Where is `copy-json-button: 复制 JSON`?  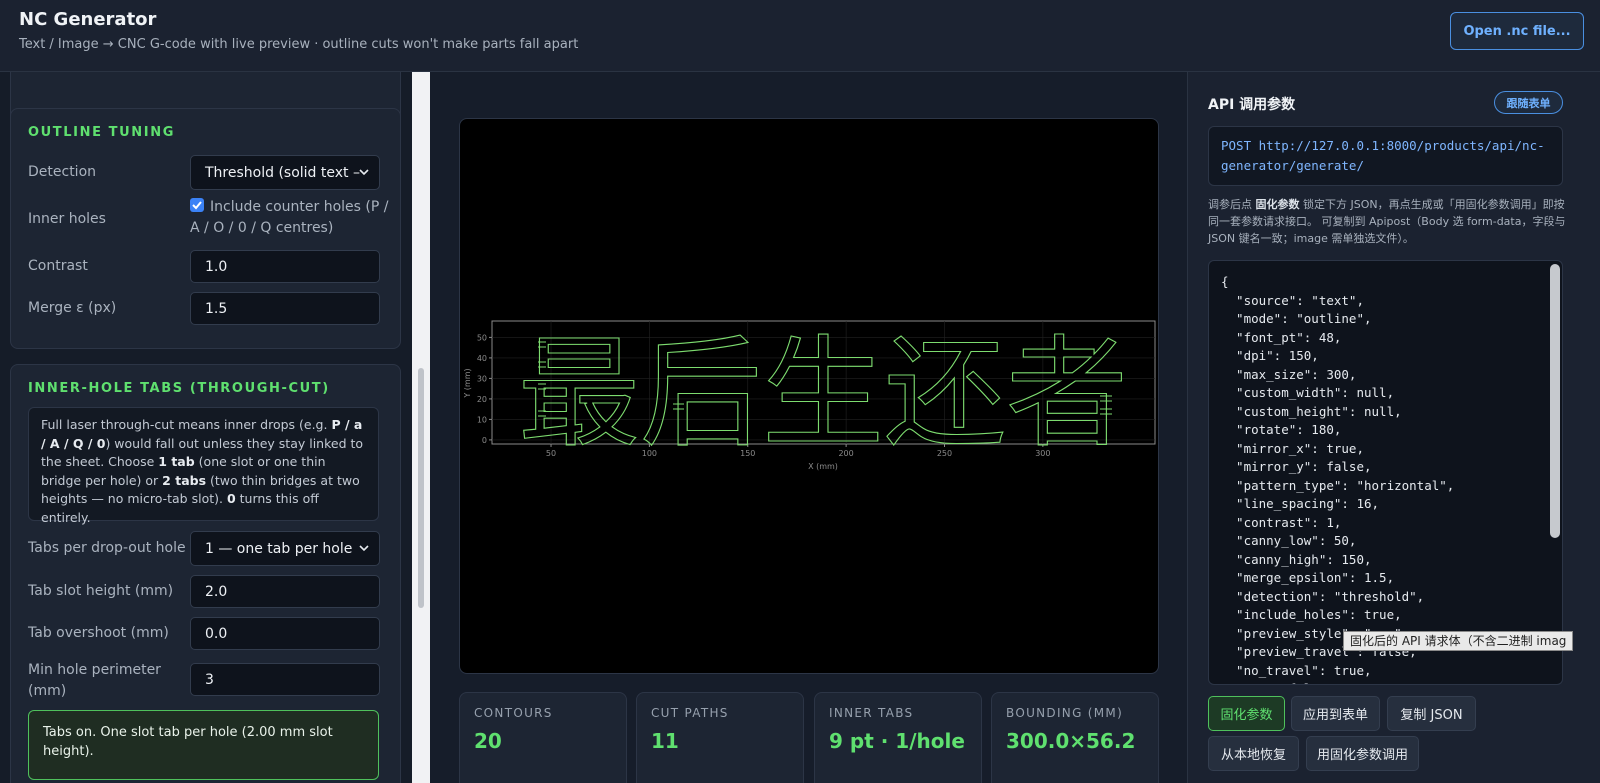
copy-json-button: 复制 JSON is located at coordinates (1431, 713).